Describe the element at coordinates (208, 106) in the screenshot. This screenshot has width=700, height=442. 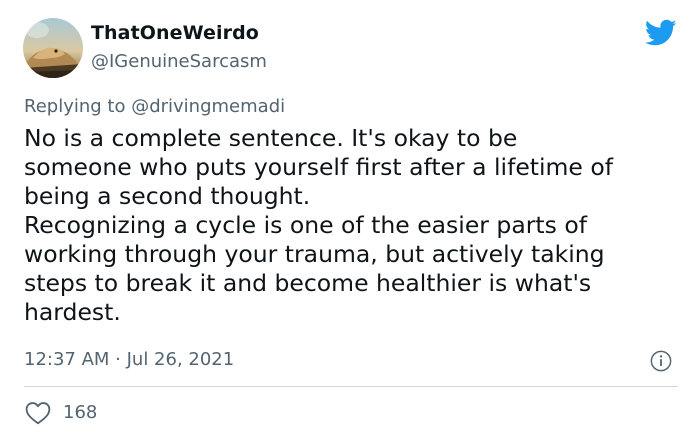
I see `replying-to-handle-link: @drivingmemadi` at that location.